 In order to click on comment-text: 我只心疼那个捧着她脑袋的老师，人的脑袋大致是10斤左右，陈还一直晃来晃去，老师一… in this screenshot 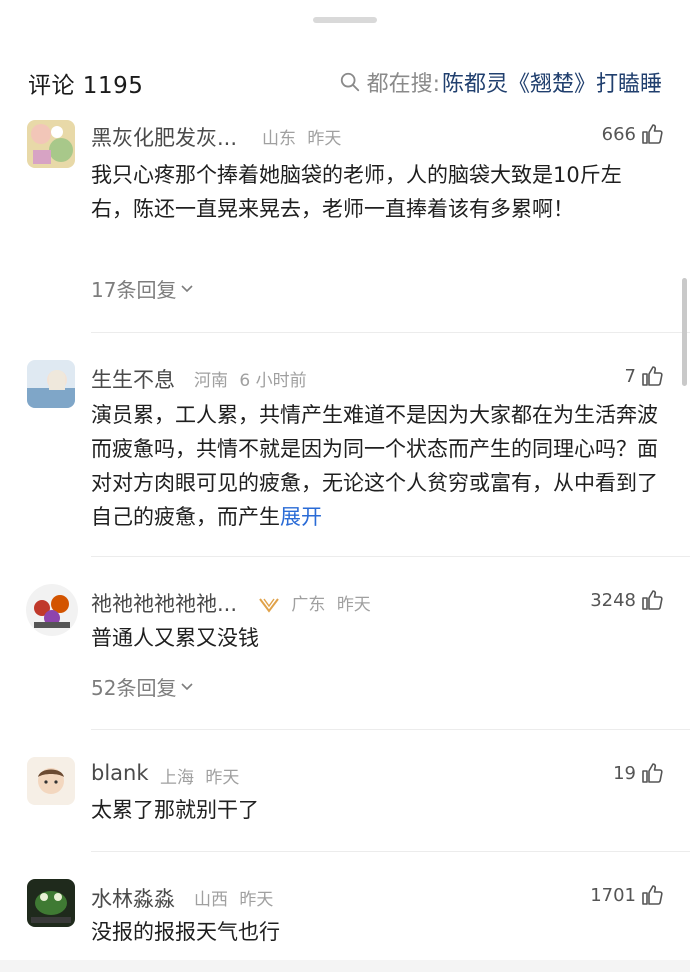, I will do `click(356, 192)`.